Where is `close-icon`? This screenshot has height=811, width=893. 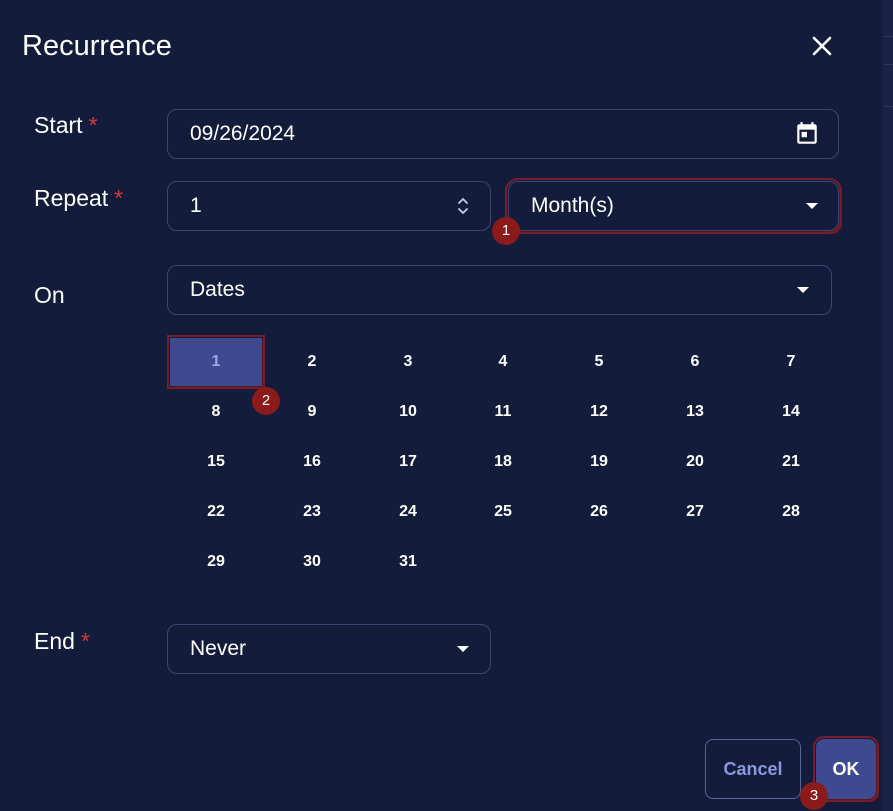
close-icon is located at coordinates (822, 46).